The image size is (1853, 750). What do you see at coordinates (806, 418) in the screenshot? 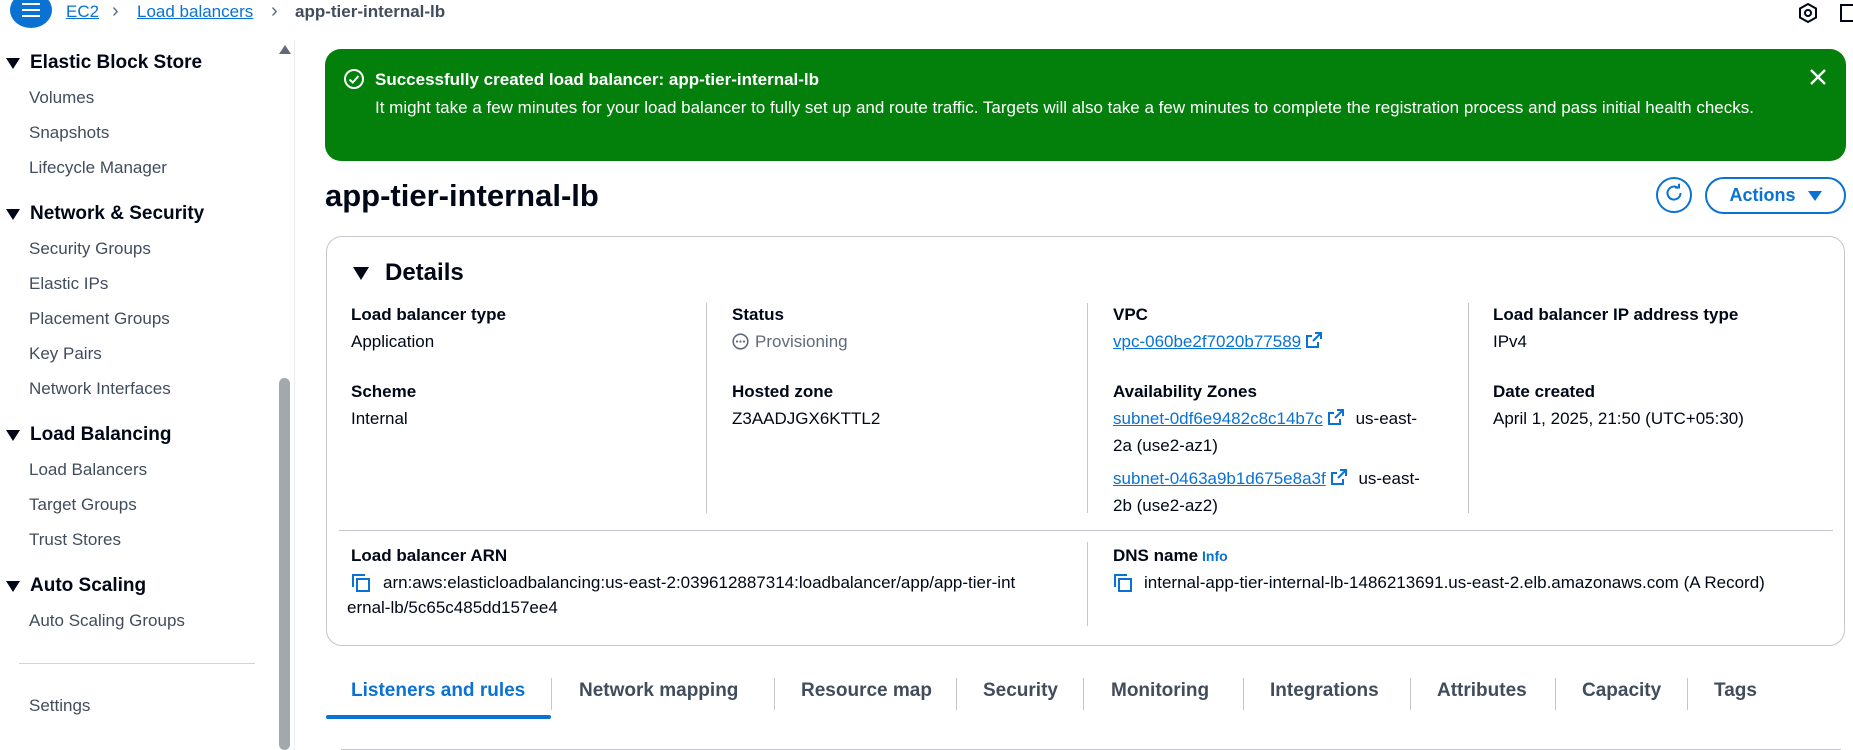
I see `hosted-zone-value: Z3AADJGX6KTTL2` at bounding box center [806, 418].